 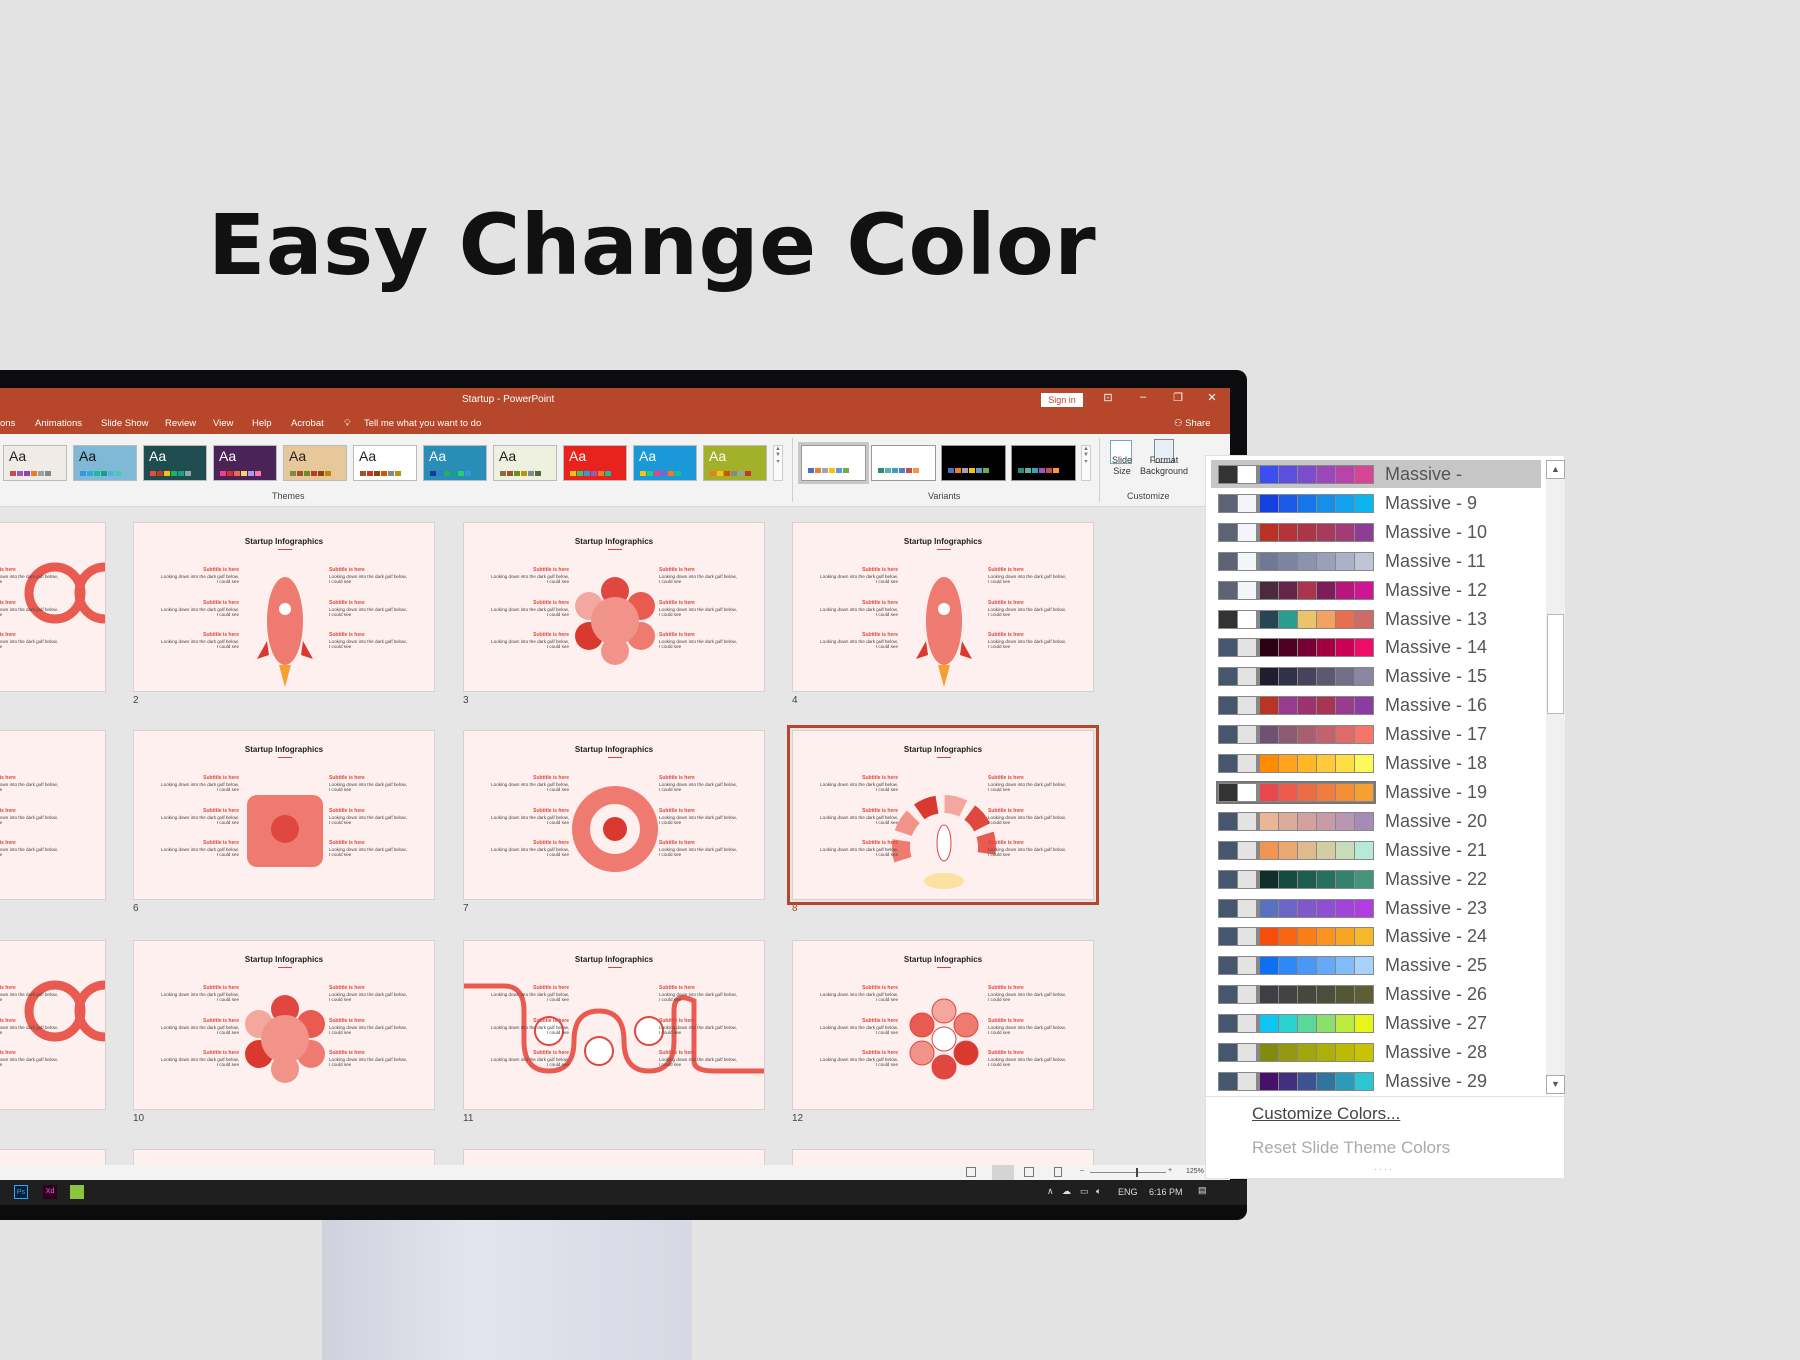 I want to click on tab-help: Help, so click(x=262, y=423).